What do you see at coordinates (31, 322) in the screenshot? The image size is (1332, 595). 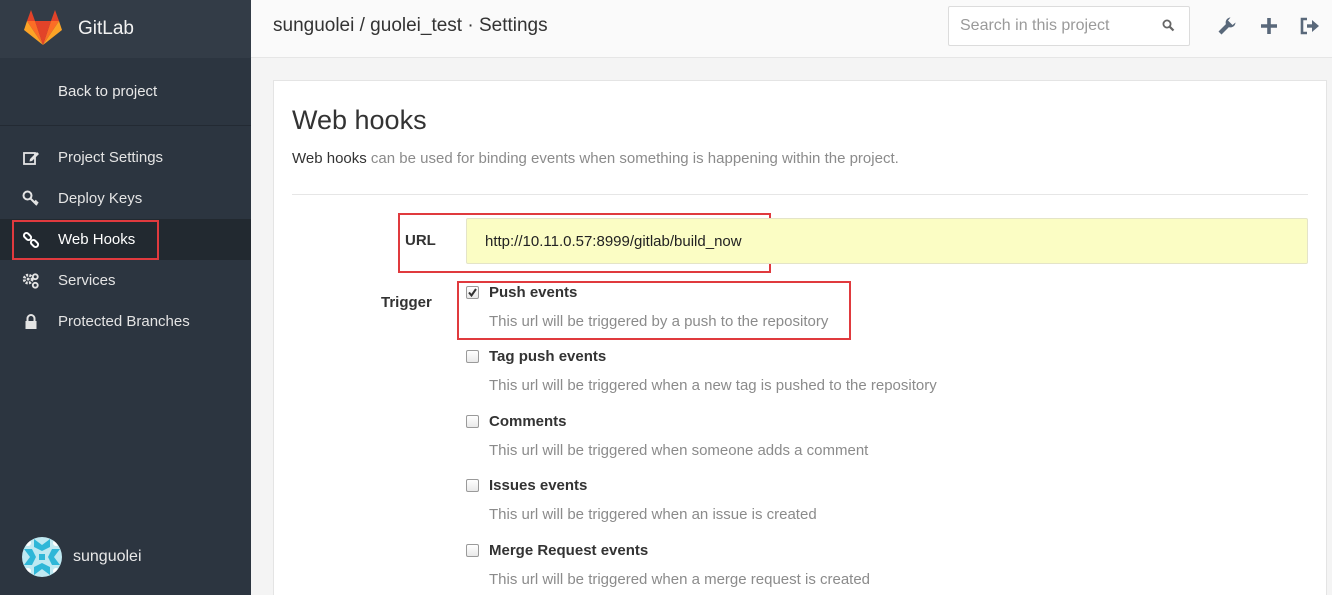 I see `lock-icon` at bounding box center [31, 322].